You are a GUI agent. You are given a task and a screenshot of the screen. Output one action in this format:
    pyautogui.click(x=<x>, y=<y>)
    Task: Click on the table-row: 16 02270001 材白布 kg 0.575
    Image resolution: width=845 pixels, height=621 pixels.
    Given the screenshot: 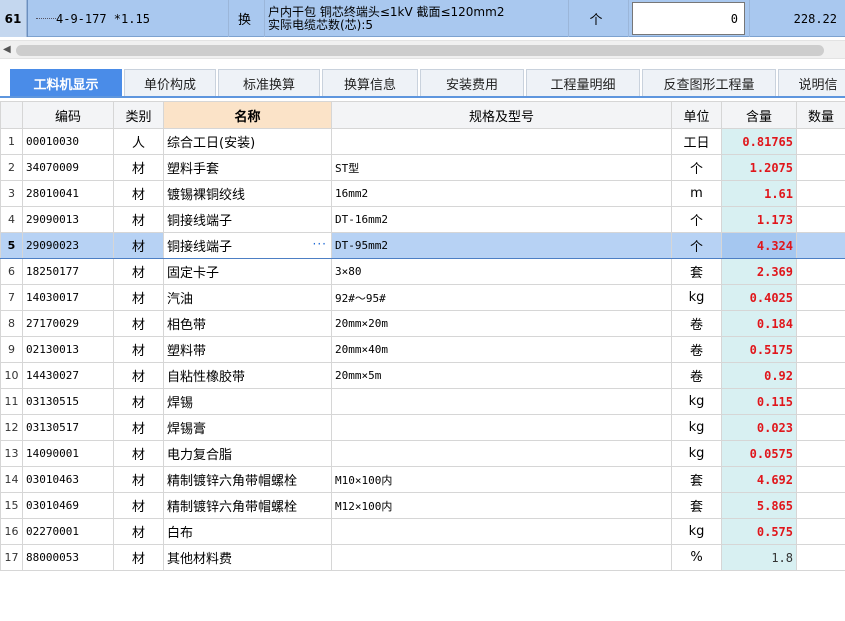 What is the action you would take?
    pyautogui.click(x=422, y=531)
    